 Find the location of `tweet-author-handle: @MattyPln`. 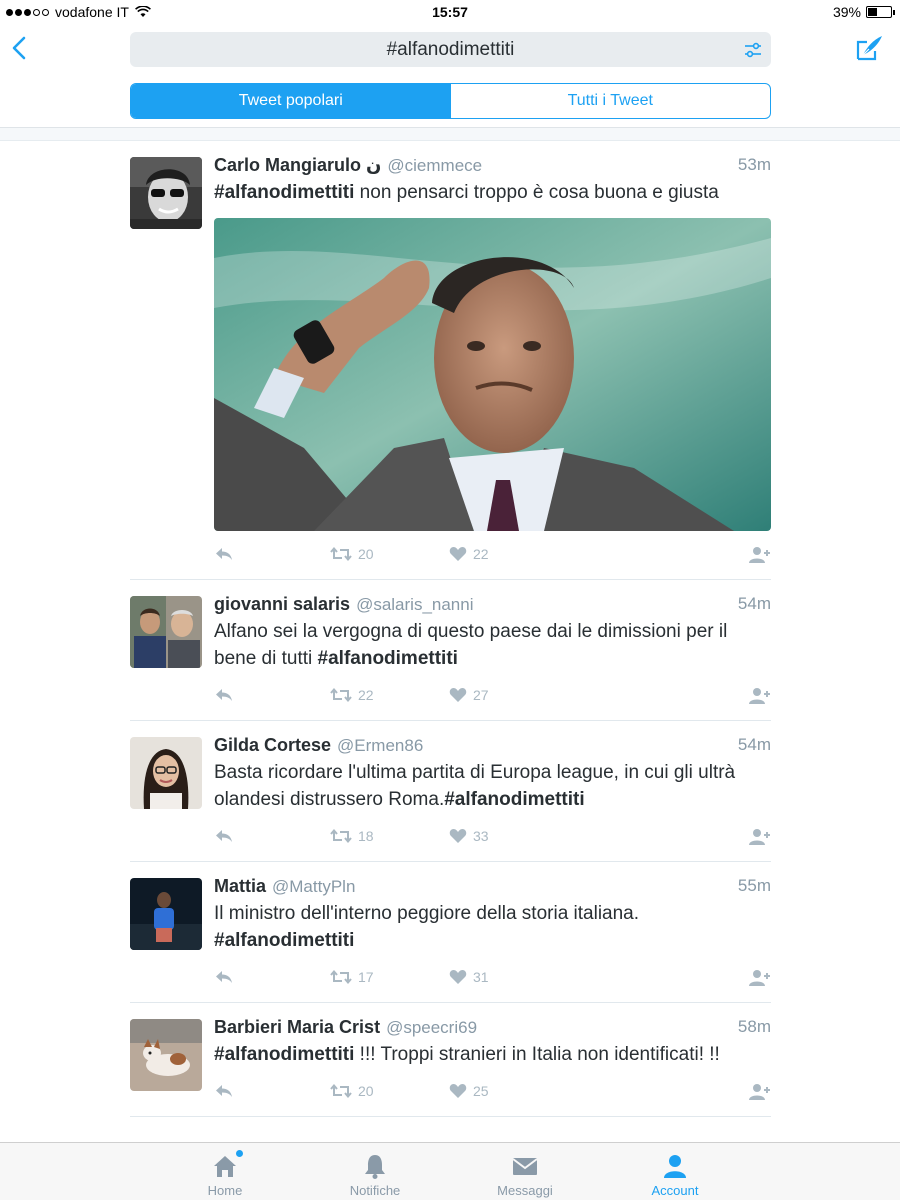

tweet-author-handle: @MattyPln is located at coordinates (313, 887).